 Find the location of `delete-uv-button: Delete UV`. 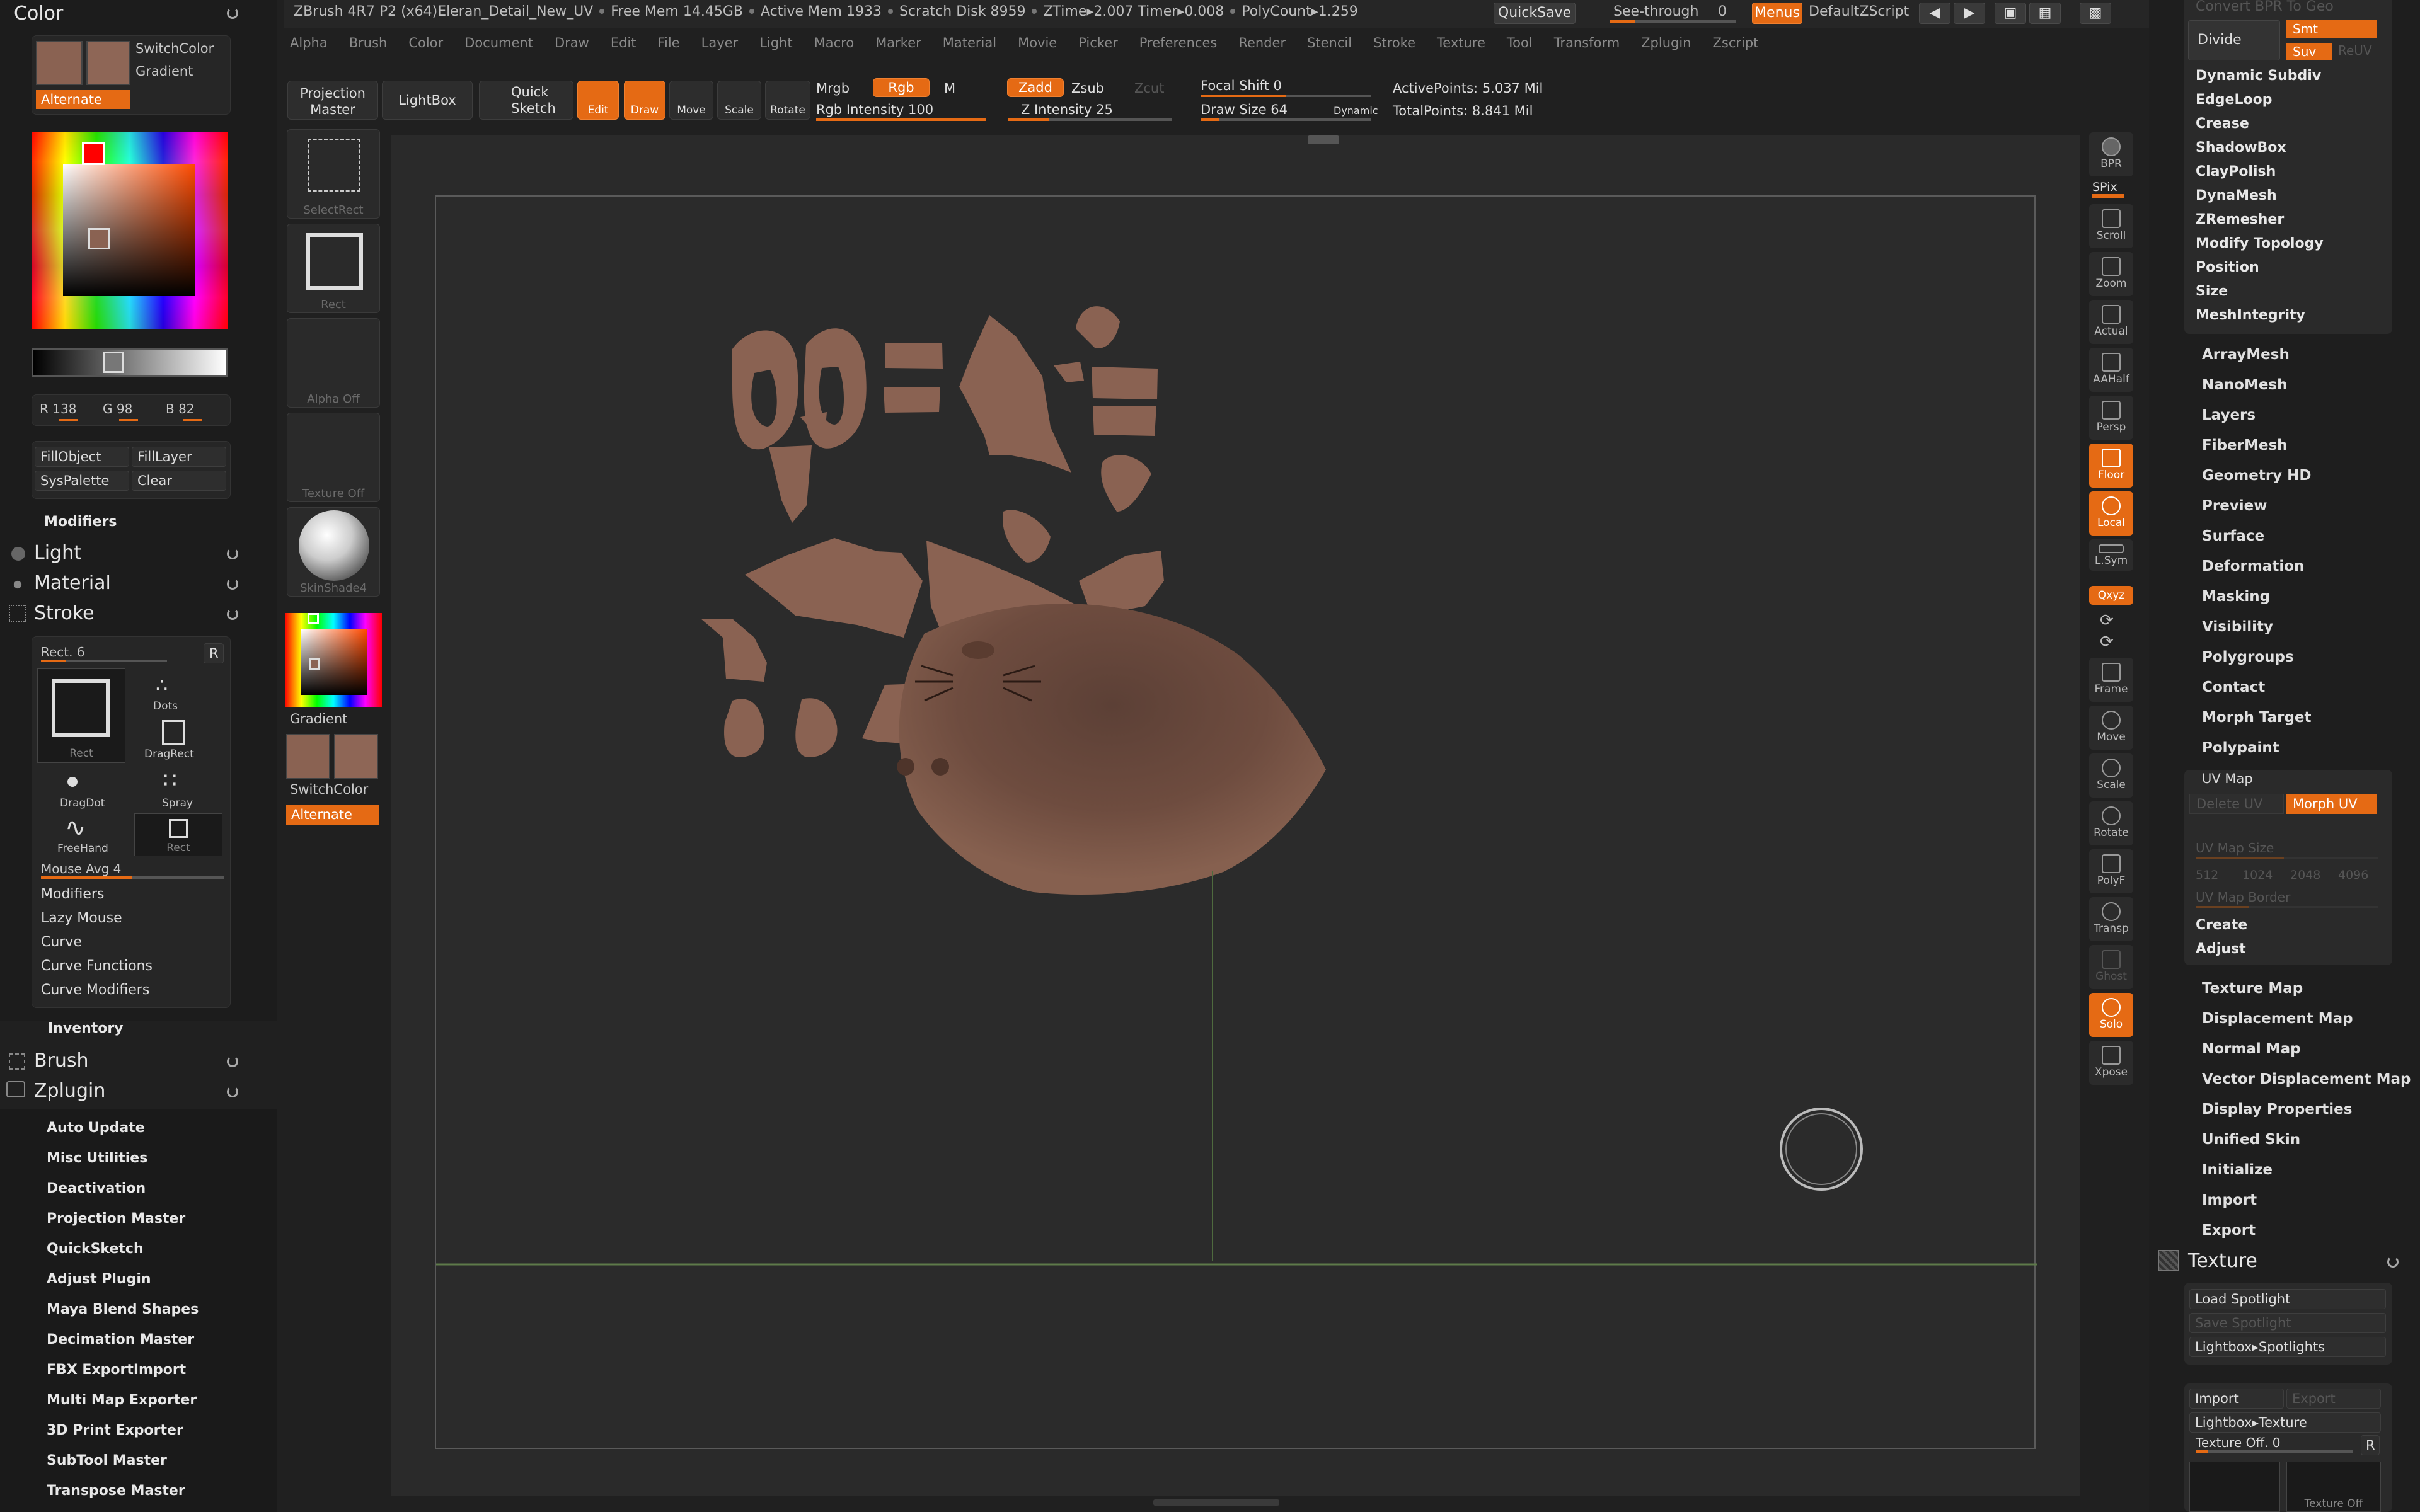

delete-uv-button: Delete UV is located at coordinates (2237, 804).